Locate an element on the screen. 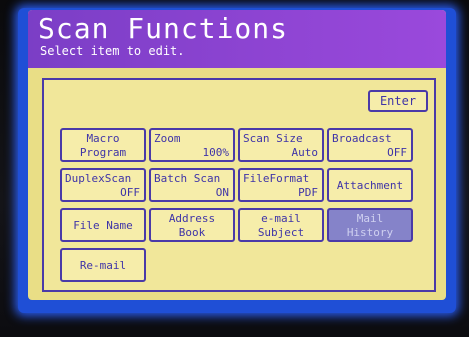 The width and height of the screenshot is (469, 337). broadcast-button: Broadcast OFF is located at coordinates (370, 145).